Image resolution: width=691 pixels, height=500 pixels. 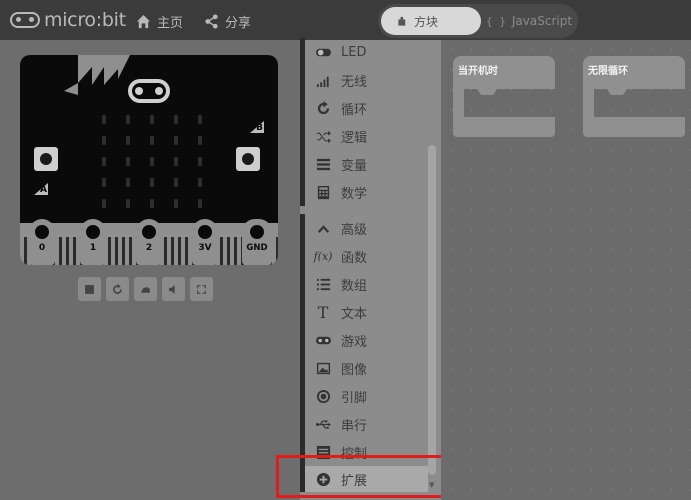 I want to click on gamepad-icon, so click(x=323, y=340).